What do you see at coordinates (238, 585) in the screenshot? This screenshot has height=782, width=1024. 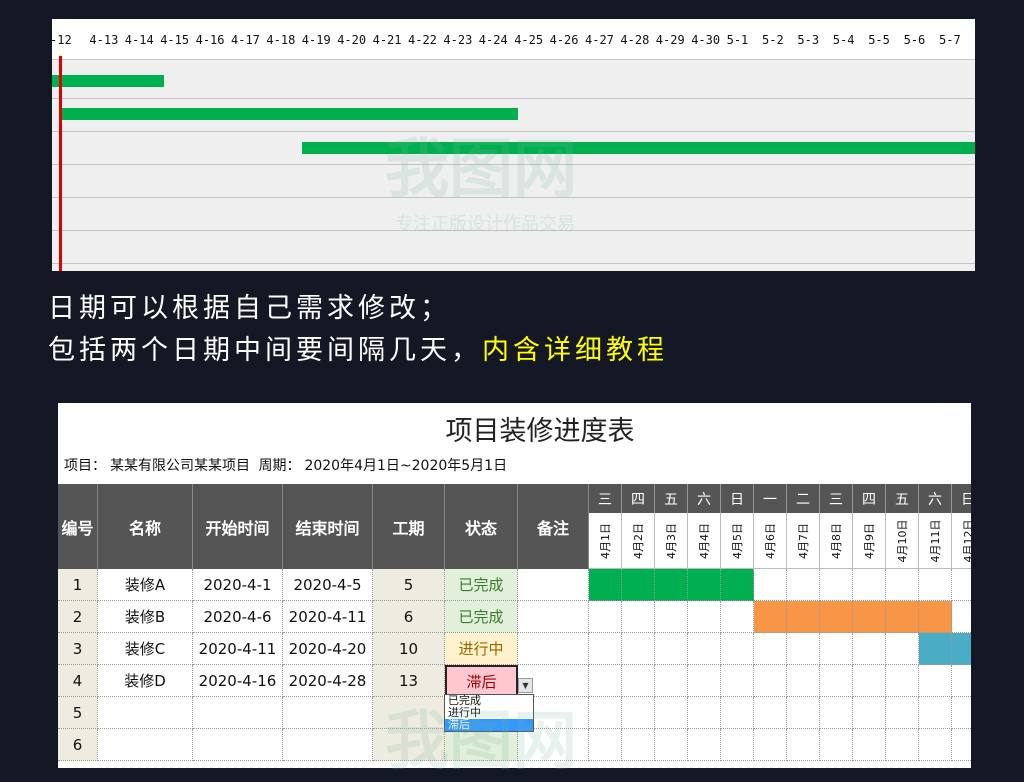 I see `cell-start: 2020-4-1` at bounding box center [238, 585].